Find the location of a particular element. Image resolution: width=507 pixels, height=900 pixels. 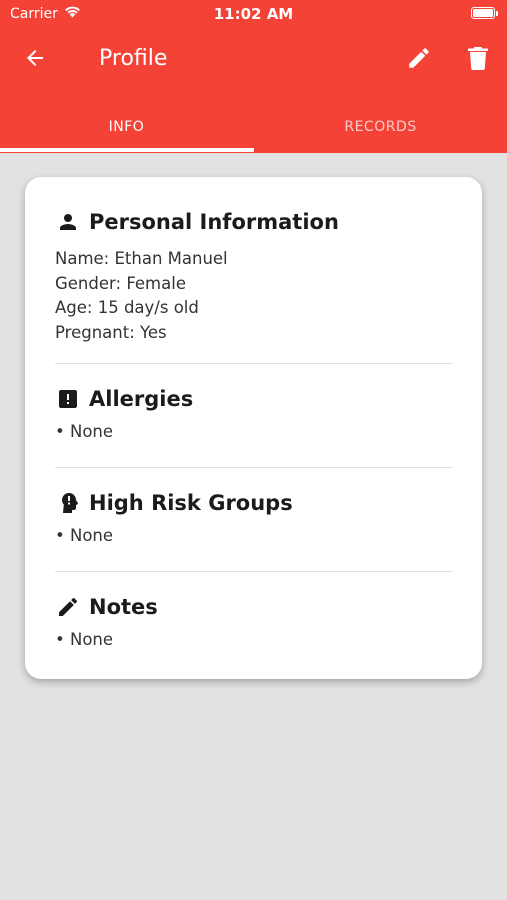

allergies-section: Allergies • None is located at coordinates (254, 414).